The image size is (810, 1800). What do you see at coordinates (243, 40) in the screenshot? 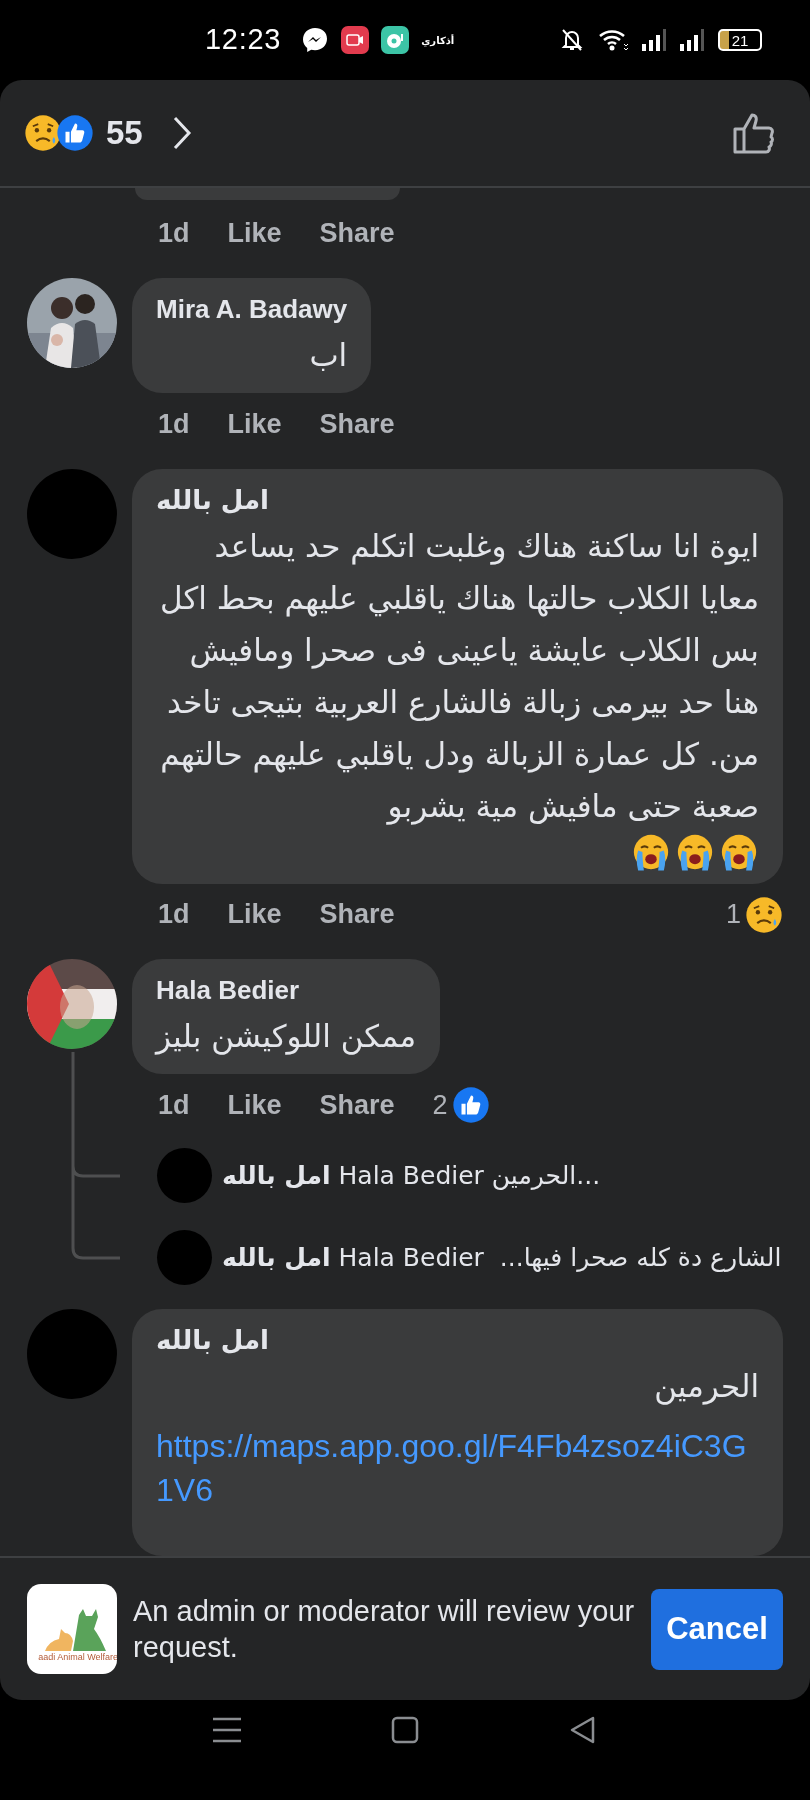
I see `clock-time: 12:23` at bounding box center [243, 40].